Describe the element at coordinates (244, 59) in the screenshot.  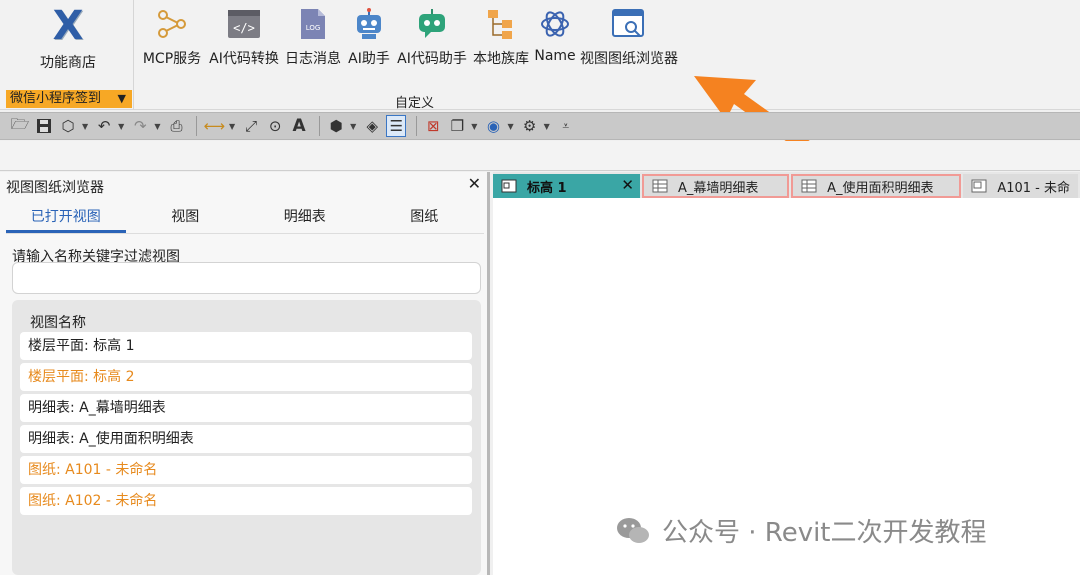
I see `tool-label: AI代码转换` at that location.